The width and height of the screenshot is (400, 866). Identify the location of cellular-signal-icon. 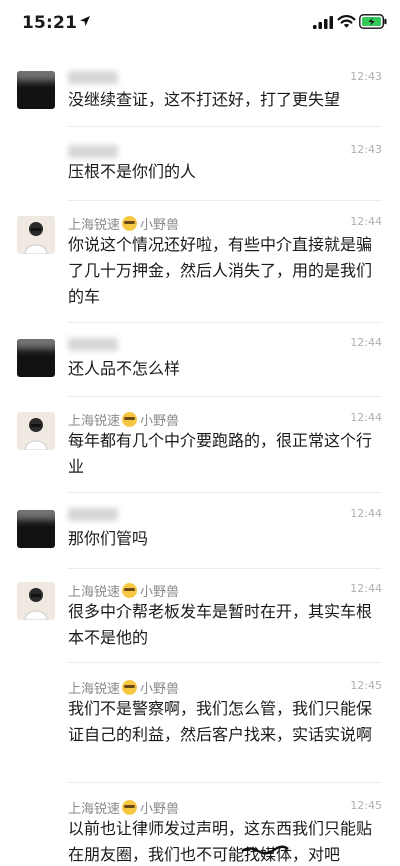
(323, 22).